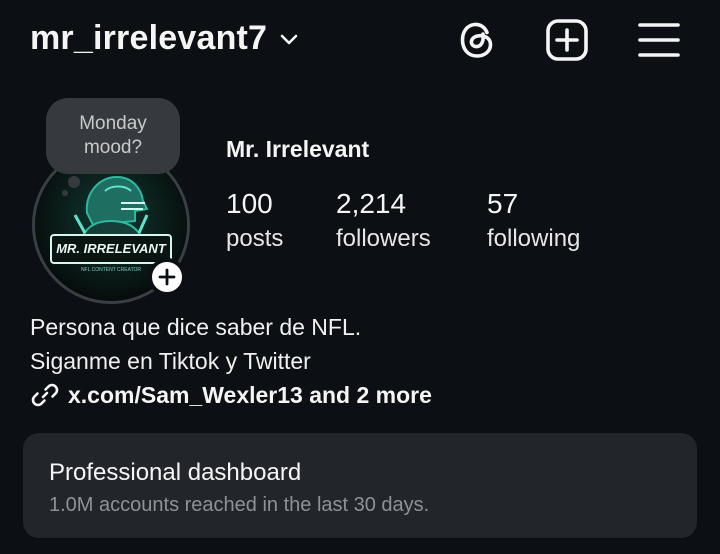 The width and height of the screenshot is (720, 554). Describe the element at coordinates (113, 123) in the screenshot. I see `note-line-1: Monday` at that location.